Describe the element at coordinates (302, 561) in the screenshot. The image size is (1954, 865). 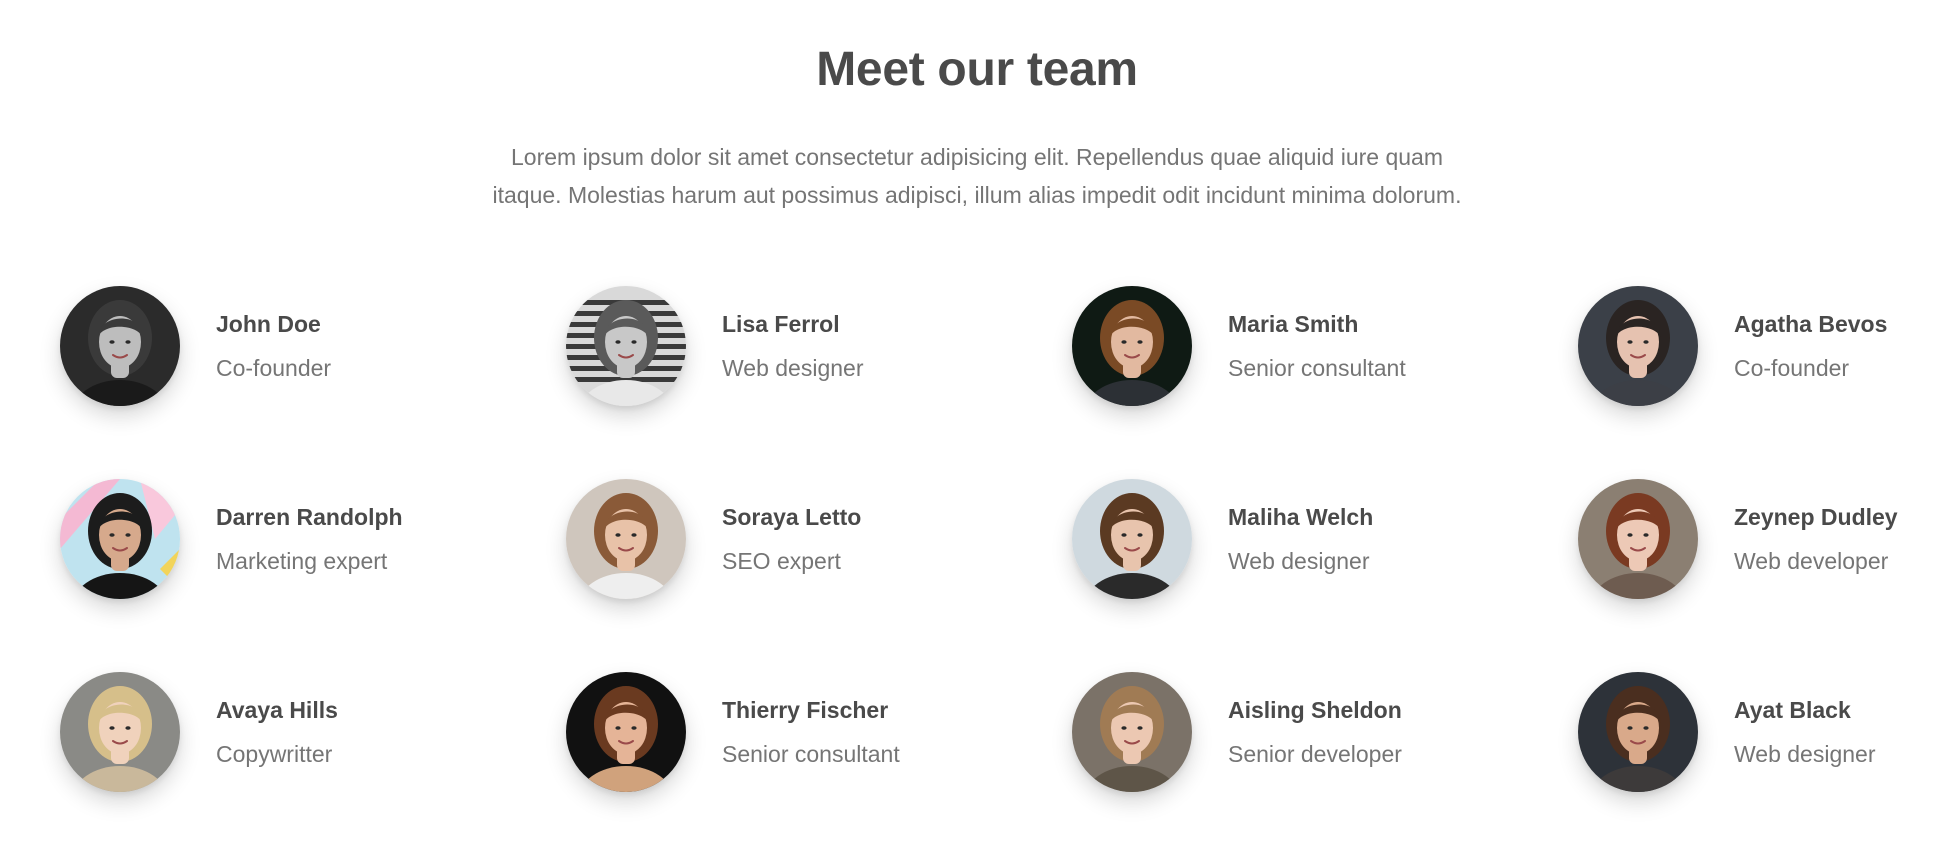
I see `member-role: Marketing expert` at that location.